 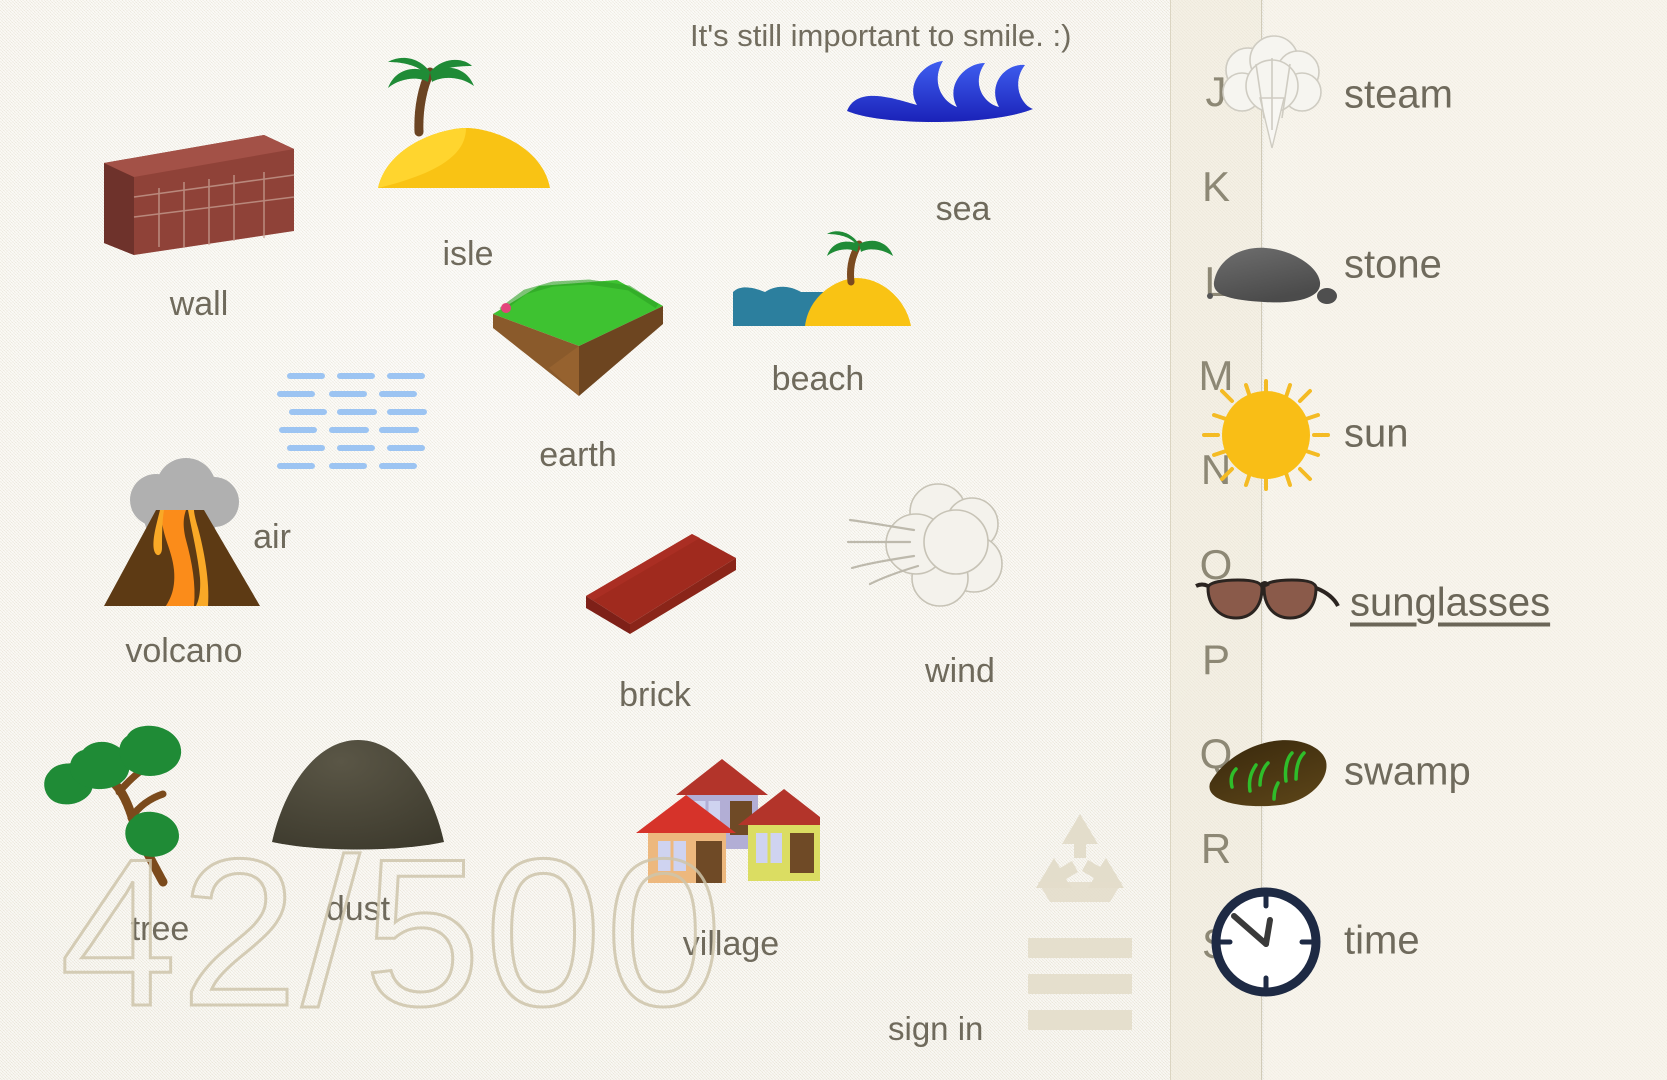 I want to click on board-item-label: isle, so click(x=468, y=254).